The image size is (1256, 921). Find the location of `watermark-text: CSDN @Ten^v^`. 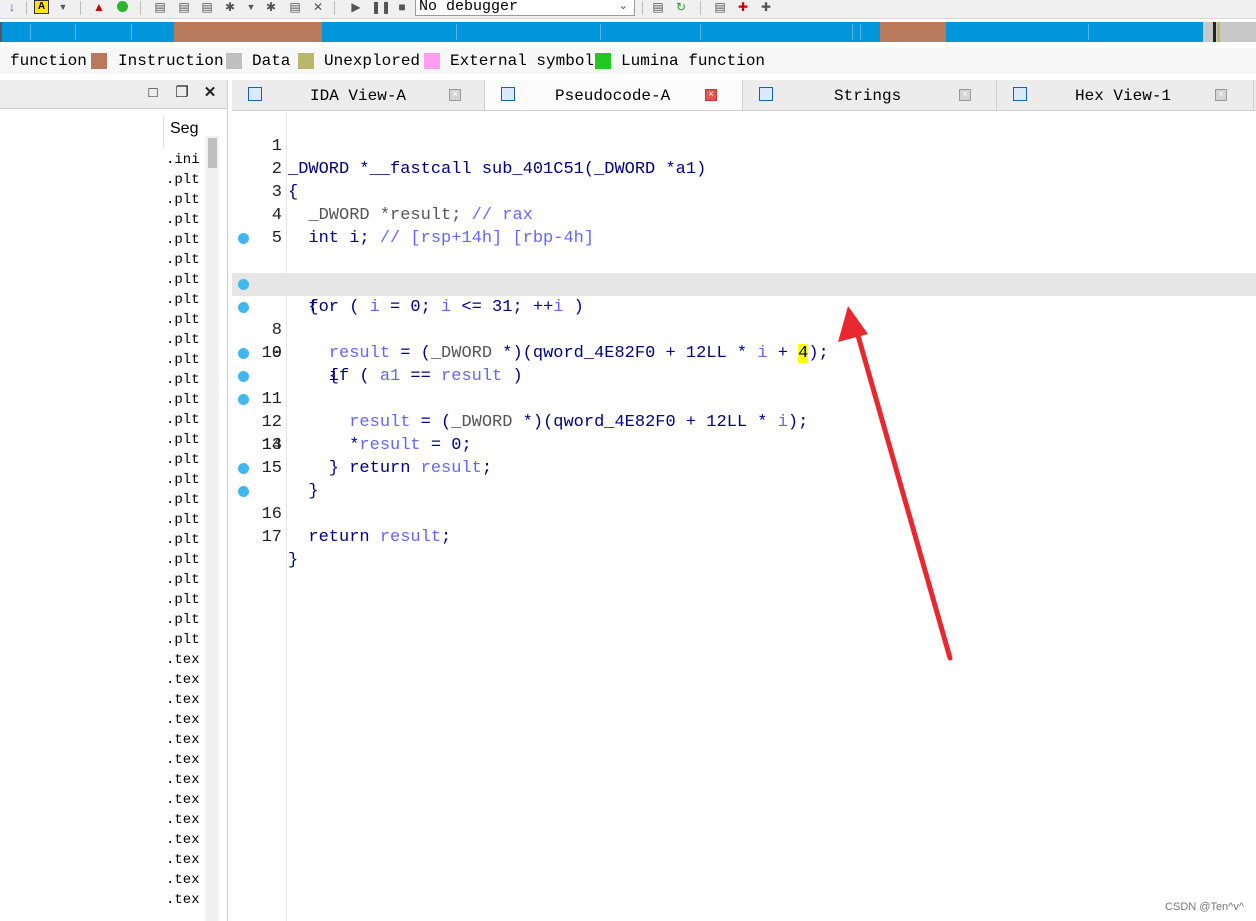

watermark-text: CSDN @Ten^v^ is located at coordinates (1204, 907).